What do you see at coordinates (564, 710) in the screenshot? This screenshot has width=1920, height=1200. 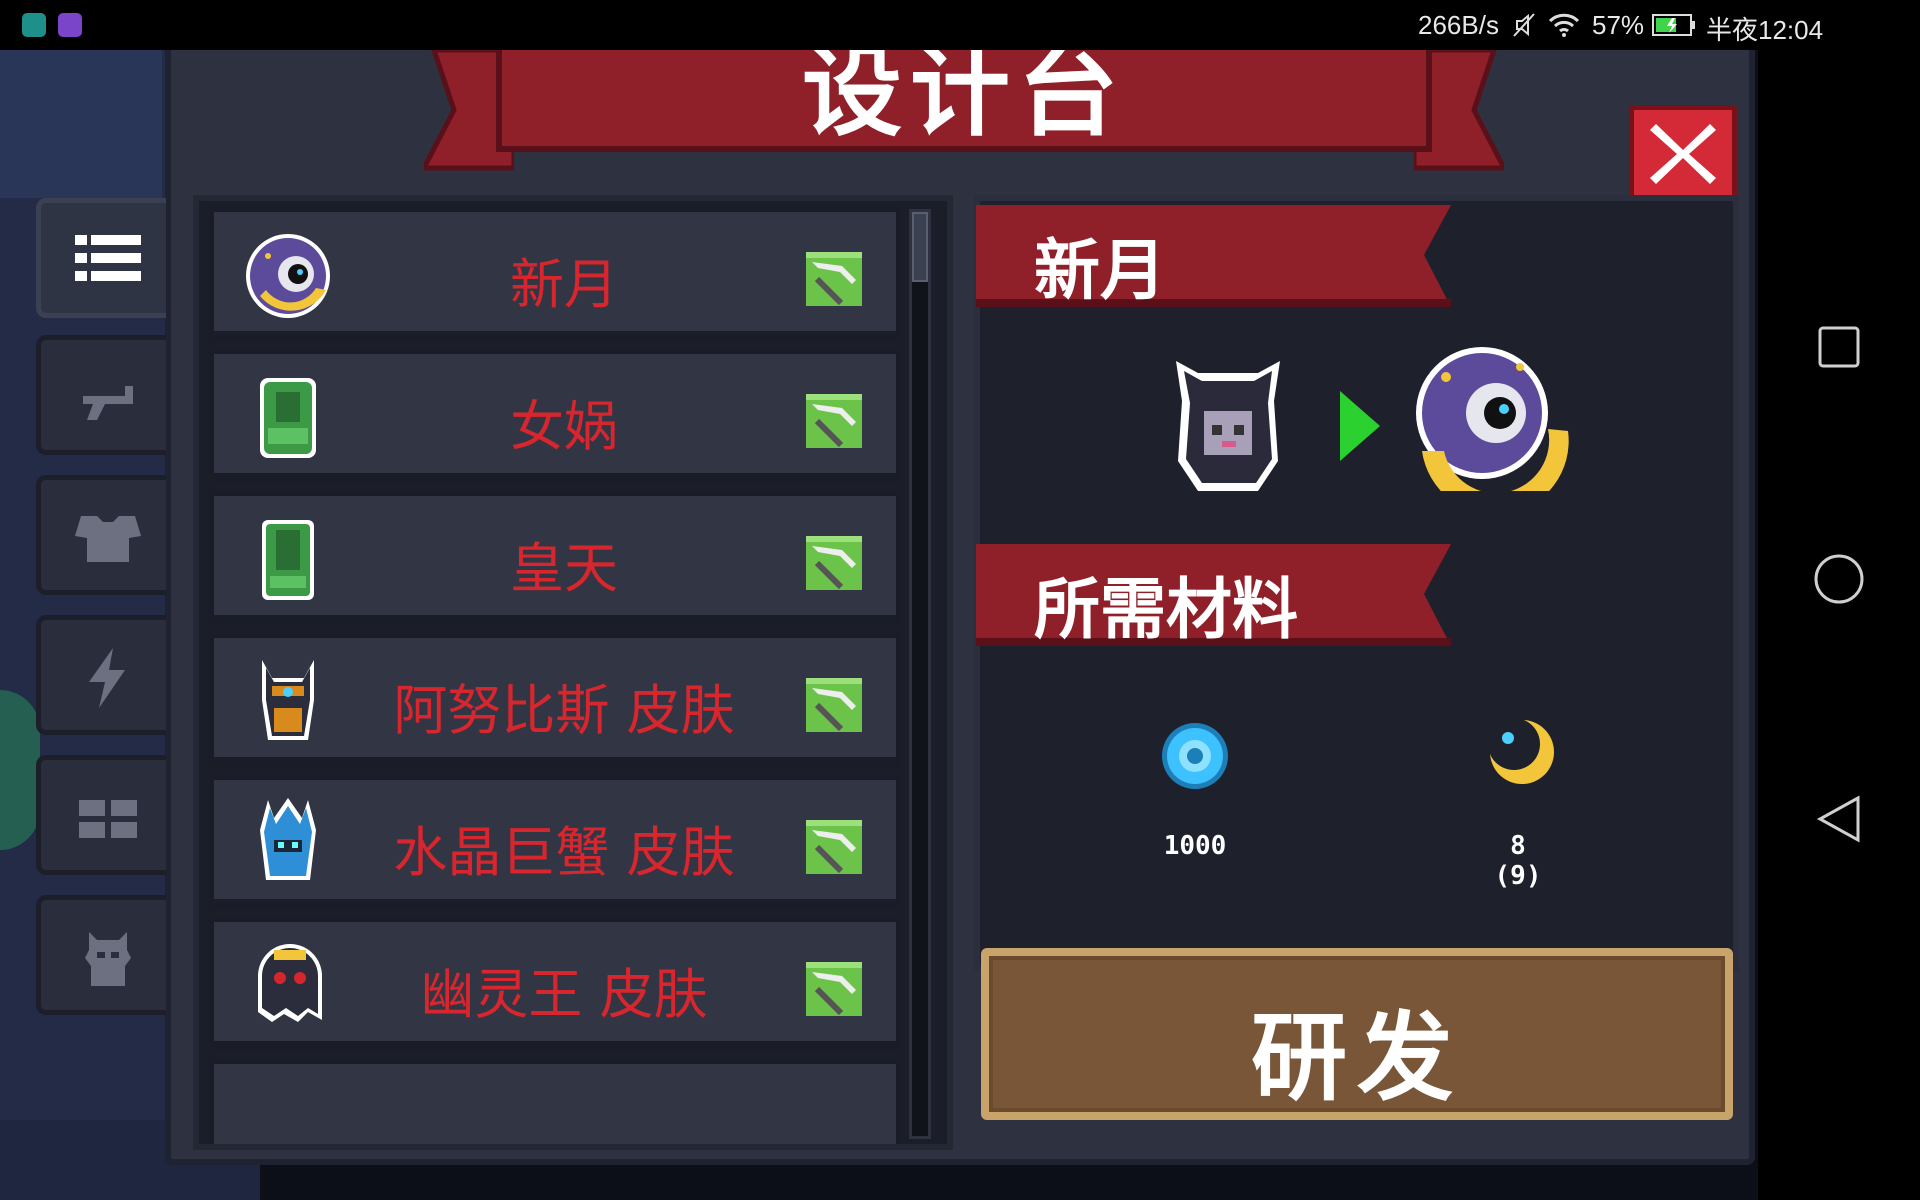 I see `list-item-label: 阿努比斯 皮肤` at bounding box center [564, 710].